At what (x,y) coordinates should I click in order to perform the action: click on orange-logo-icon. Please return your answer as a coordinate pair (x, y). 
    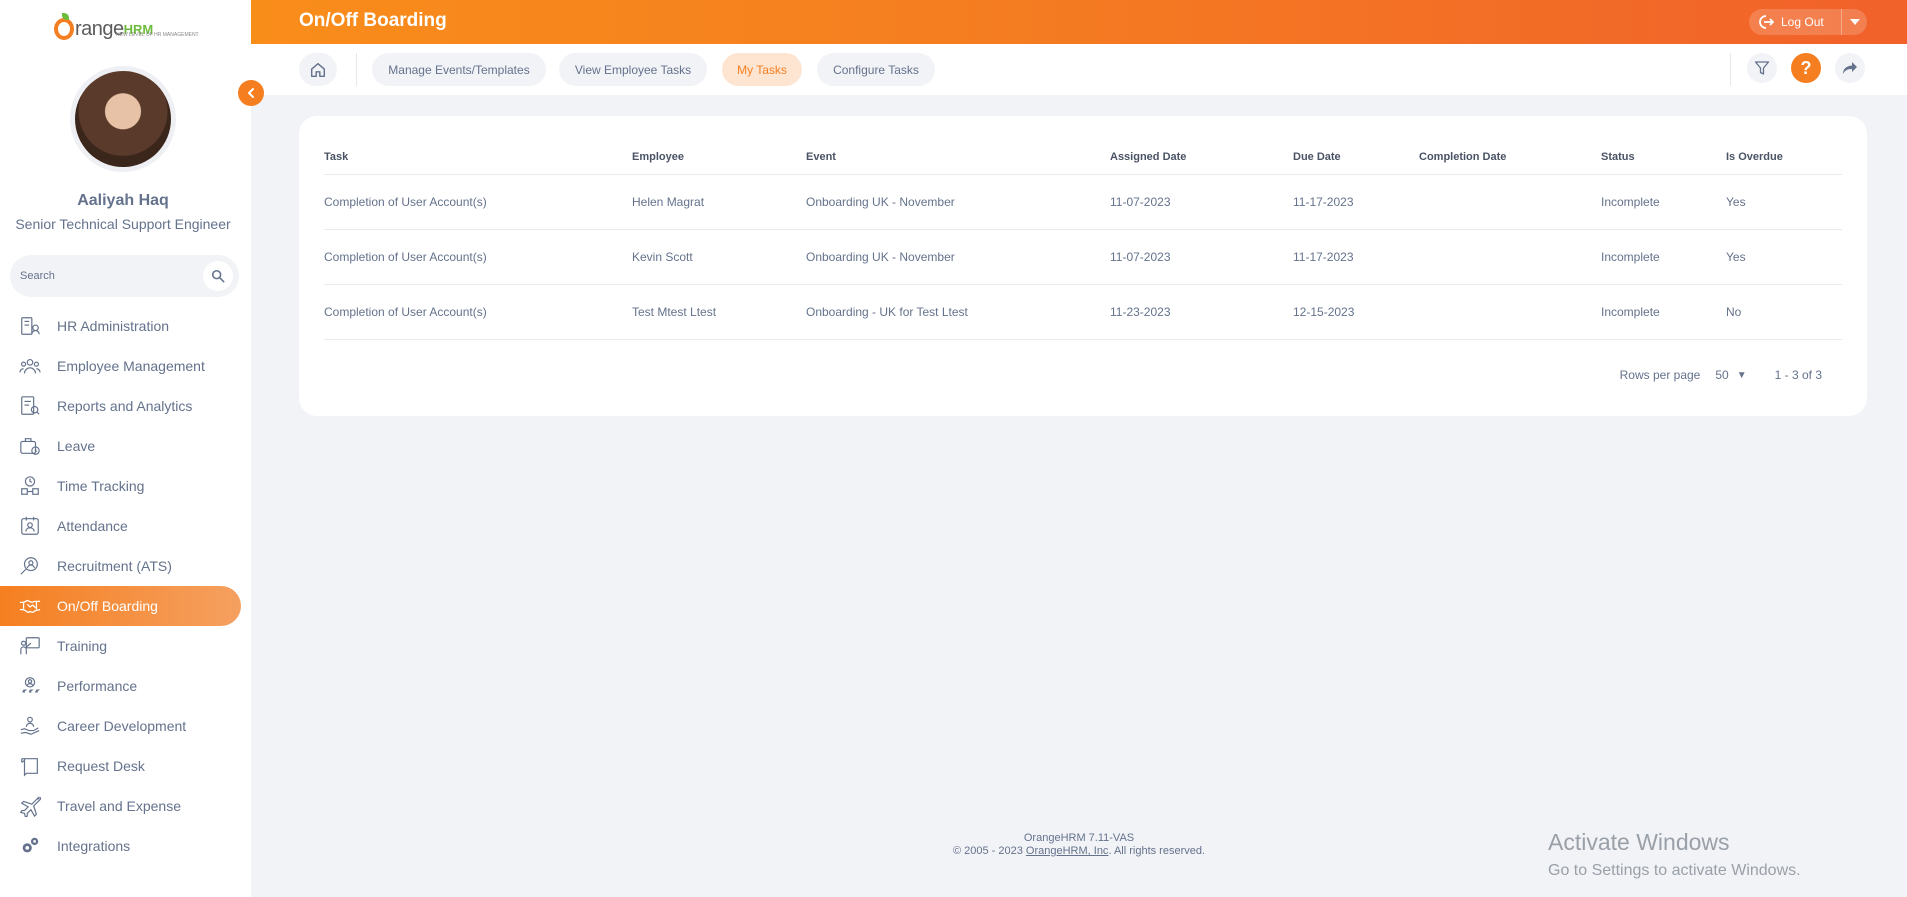
    Looking at the image, I should click on (64, 26).